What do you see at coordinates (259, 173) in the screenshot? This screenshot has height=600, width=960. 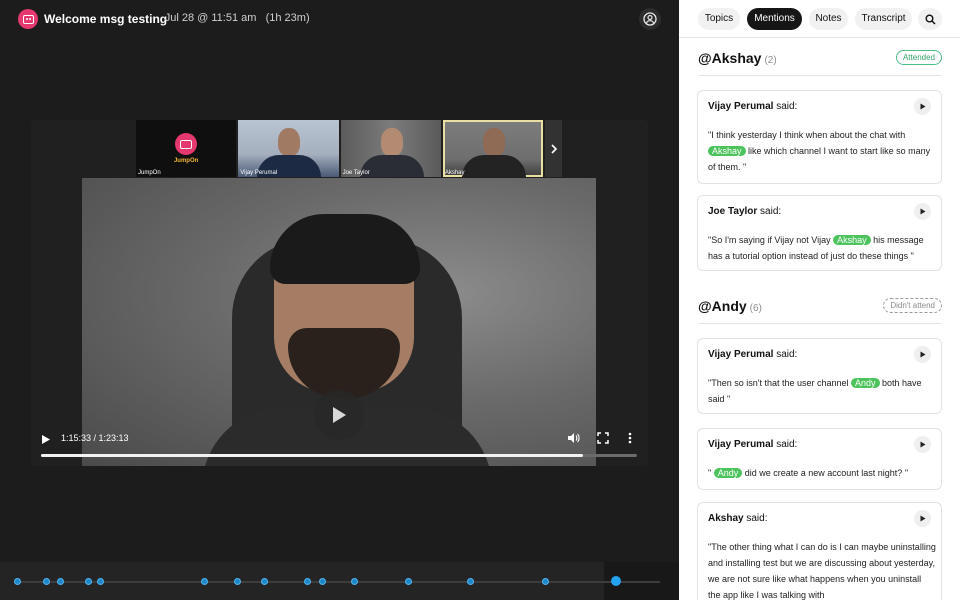 I see `participant-label: Vijay Perumal` at bounding box center [259, 173].